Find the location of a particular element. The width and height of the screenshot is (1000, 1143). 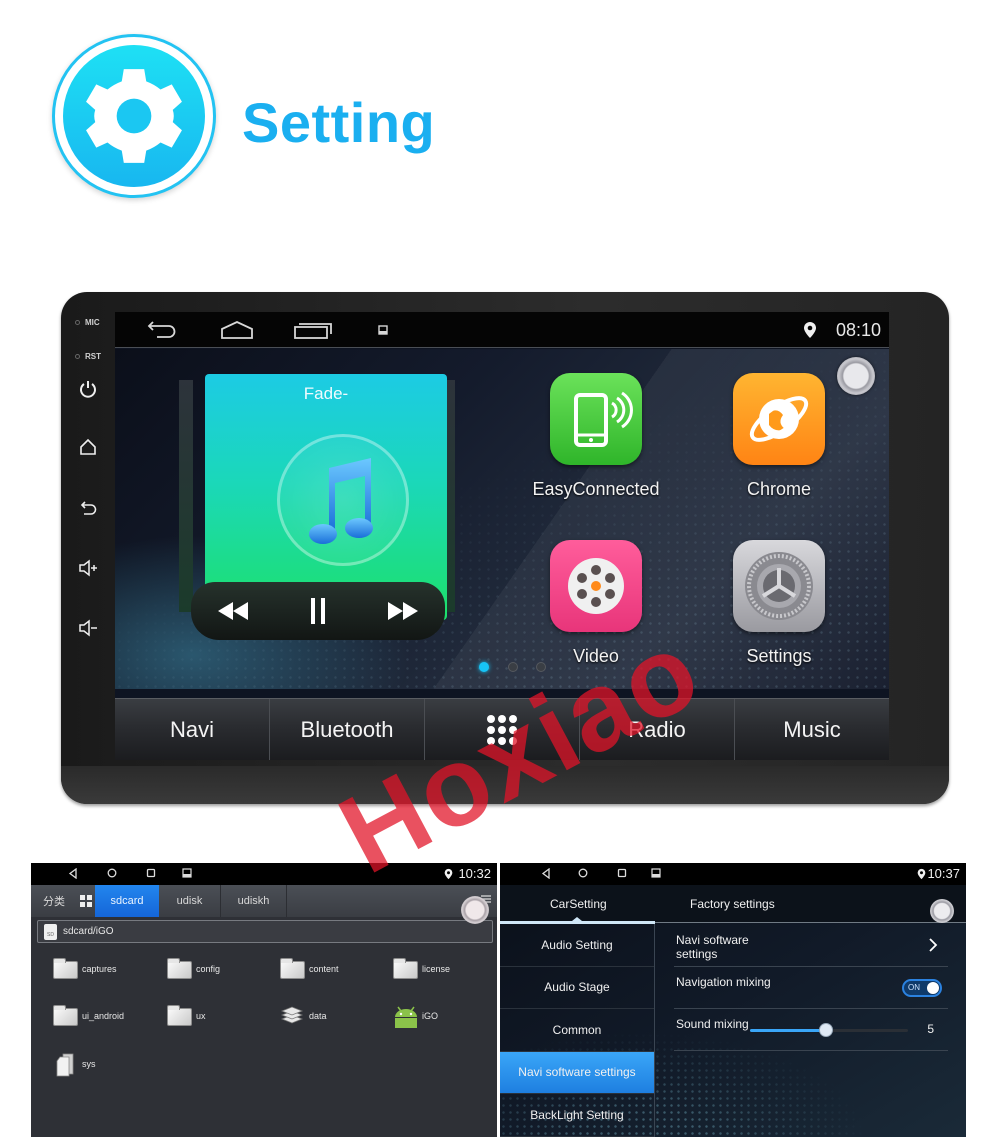

menu-common: Common is located at coordinates (577, 1030).